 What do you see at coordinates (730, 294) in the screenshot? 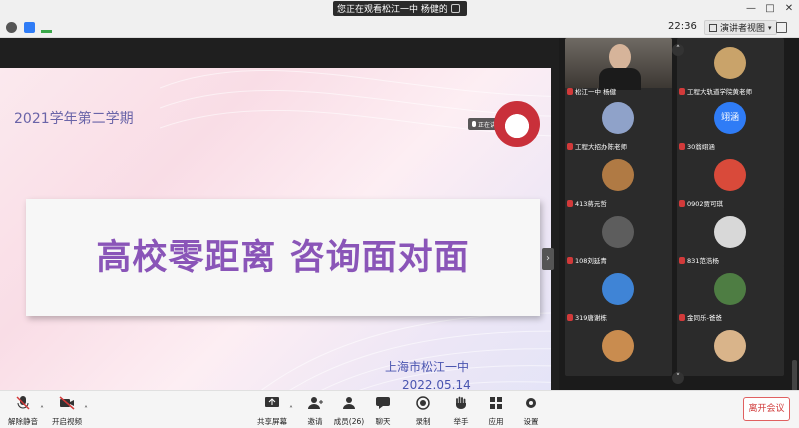
I see `participant-tile: 金同乐-爸爸` at bounding box center [730, 294].